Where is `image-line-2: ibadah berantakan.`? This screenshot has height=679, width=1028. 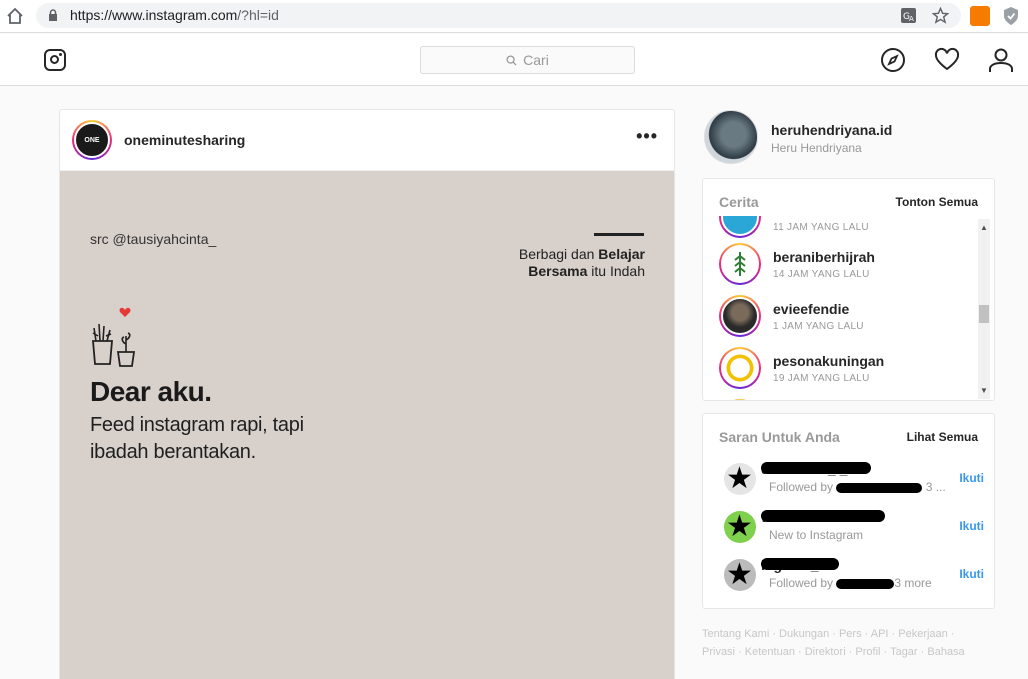
image-line-2: ibadah berantakan. is located at coordinates (173, 452).